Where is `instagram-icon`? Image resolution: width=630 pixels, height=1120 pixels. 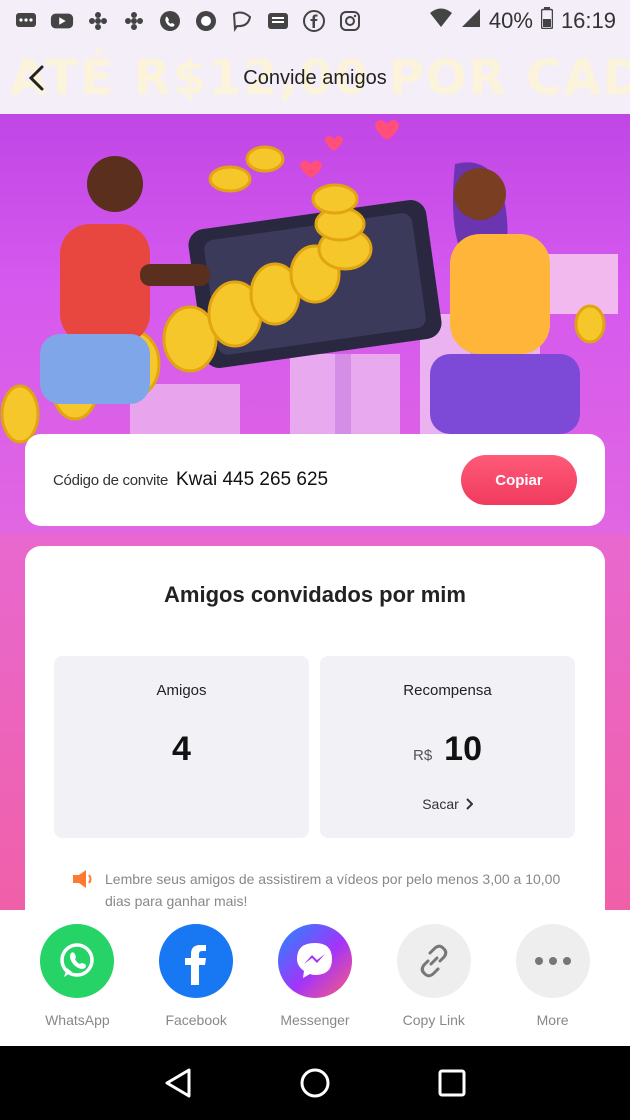
instagram-icon is located at coordinates (350, 21).